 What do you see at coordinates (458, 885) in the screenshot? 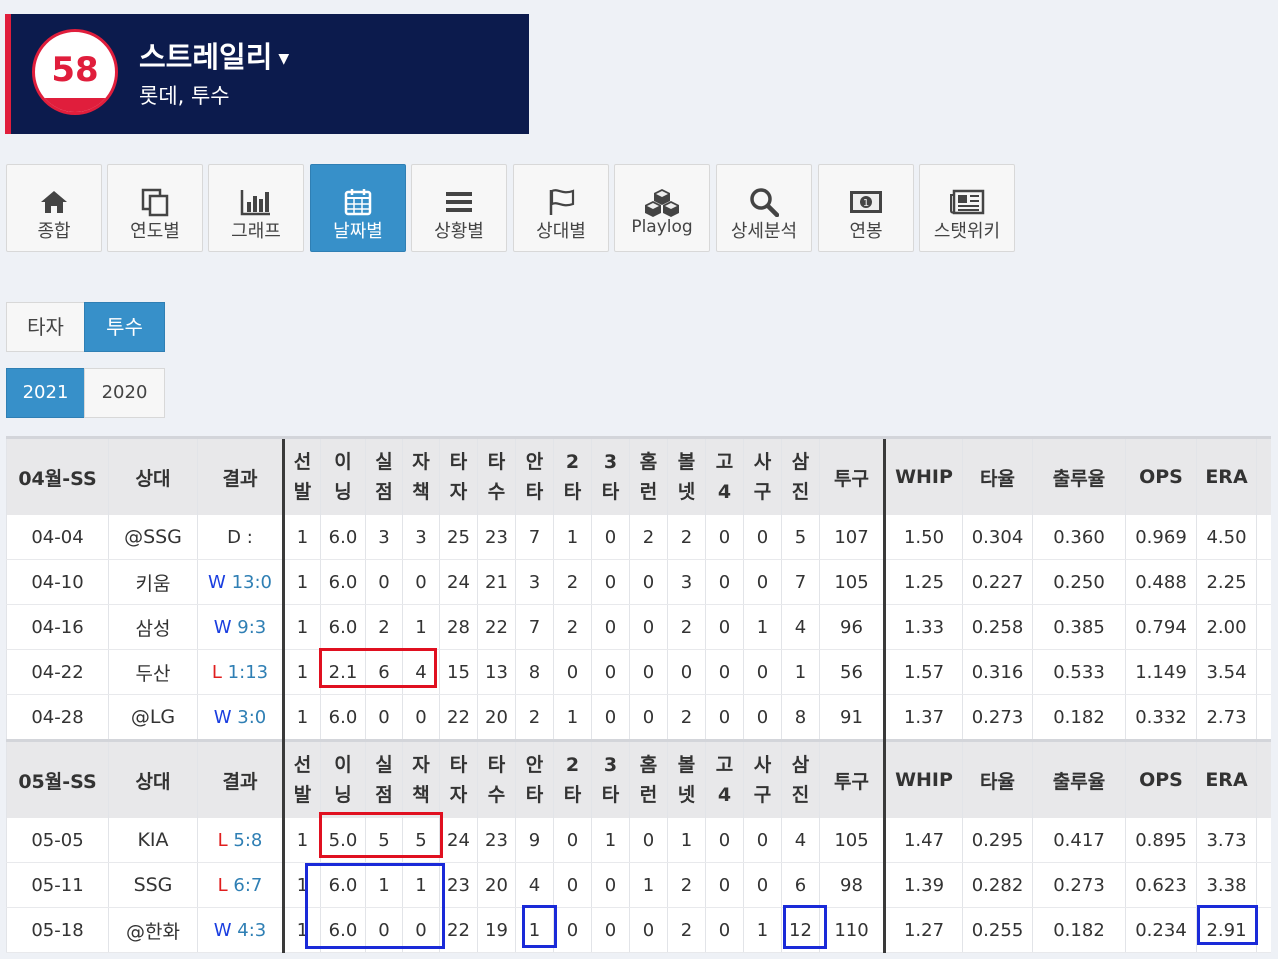
I see `stat-4: 23` at bounding box center [458, 885].